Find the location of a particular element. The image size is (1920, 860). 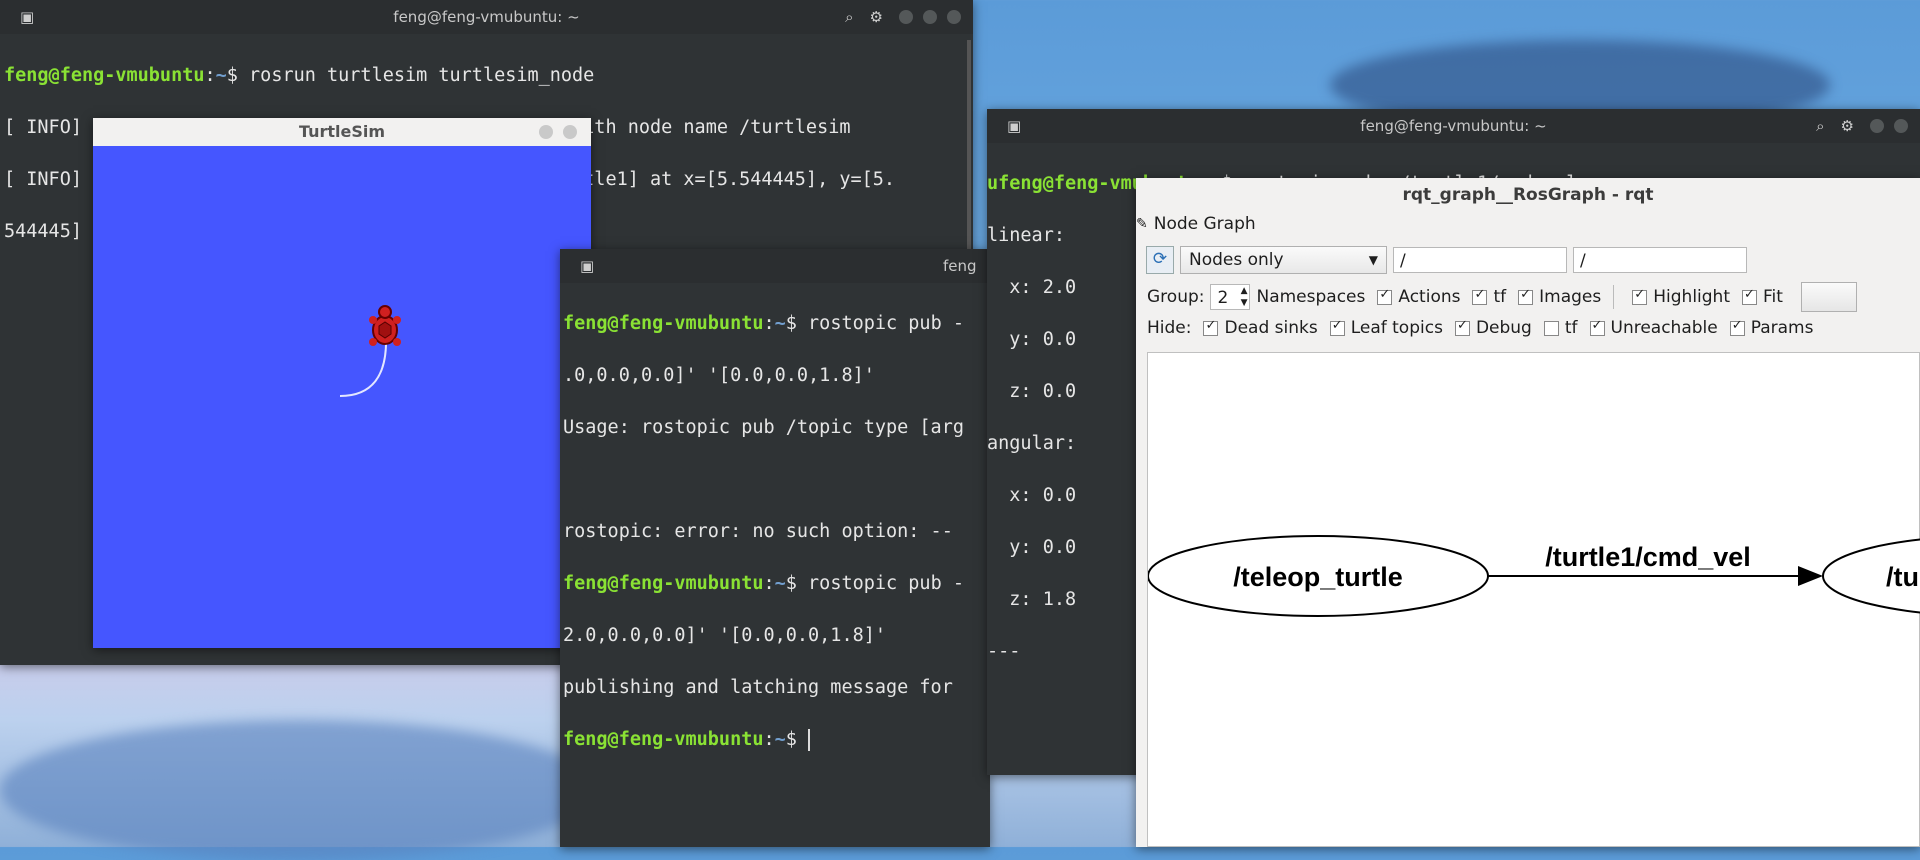

tf-checkbox is located at coordinates (1526, 296).